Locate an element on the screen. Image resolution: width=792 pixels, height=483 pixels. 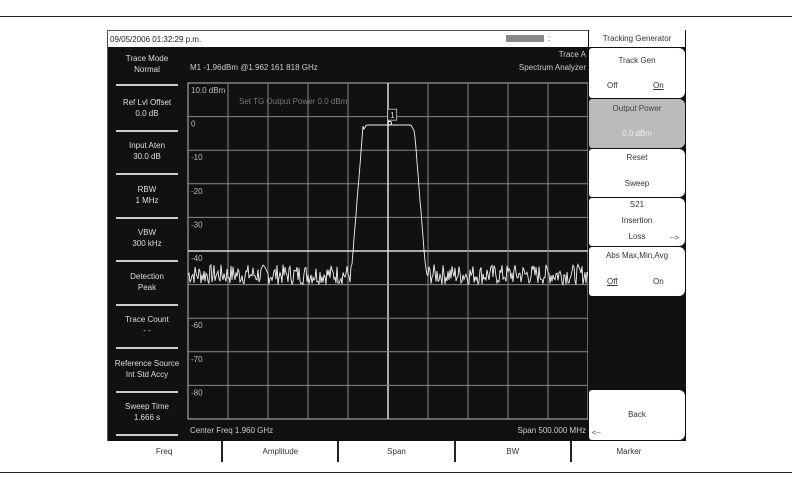
status-indicator: : is located at coordinates (549, 38).